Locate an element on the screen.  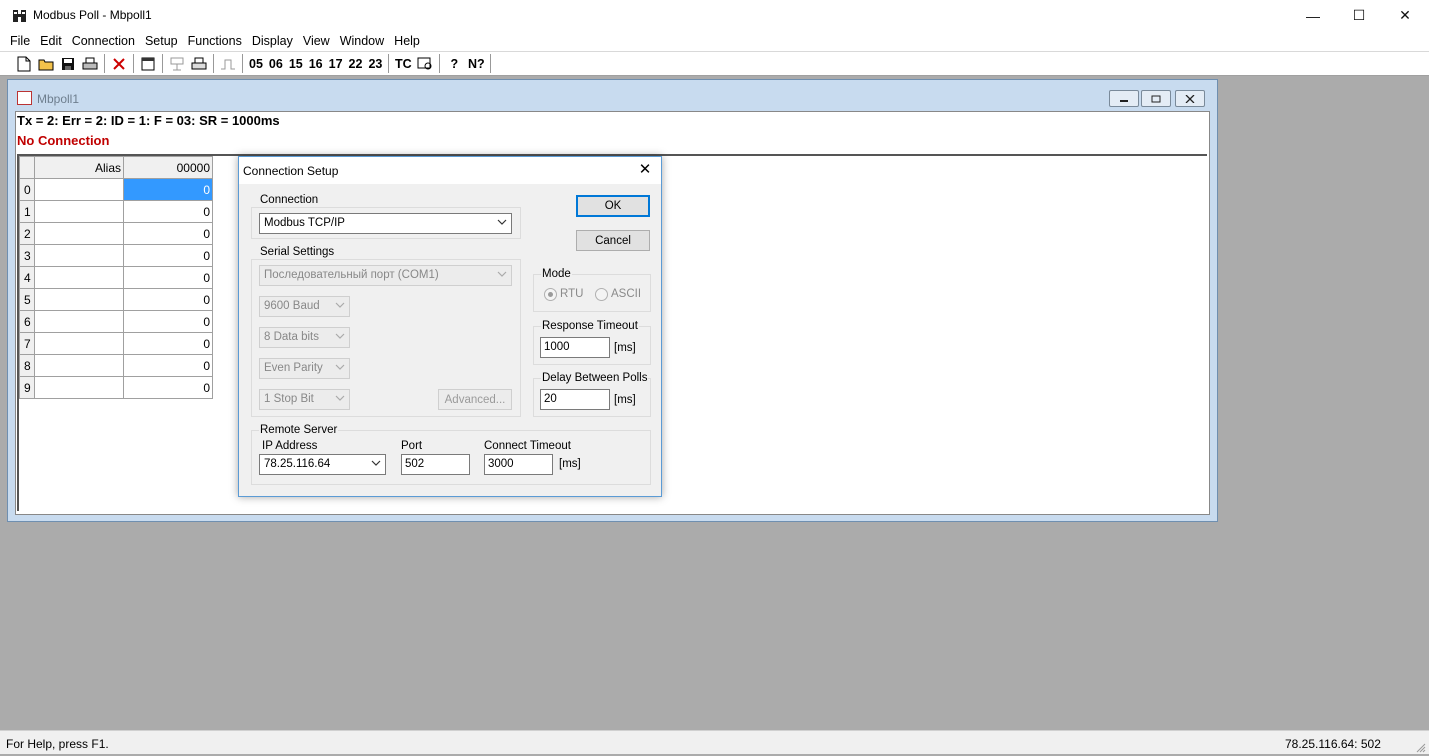
document-icon is located at coordinates (24, 98).